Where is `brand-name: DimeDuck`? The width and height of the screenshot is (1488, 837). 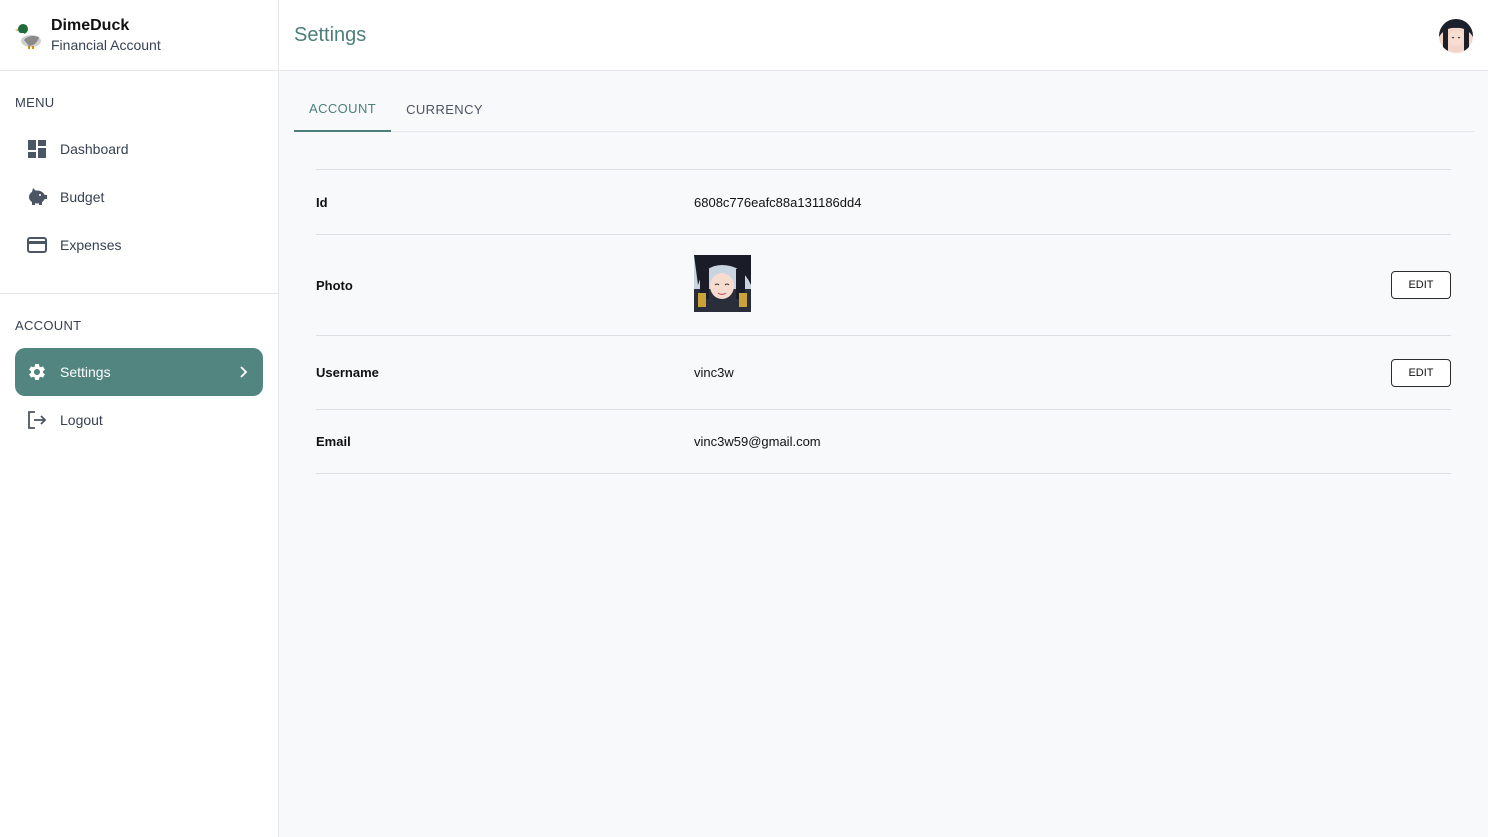 brand-name: DimeDuck is located at coordinates (90, 25).